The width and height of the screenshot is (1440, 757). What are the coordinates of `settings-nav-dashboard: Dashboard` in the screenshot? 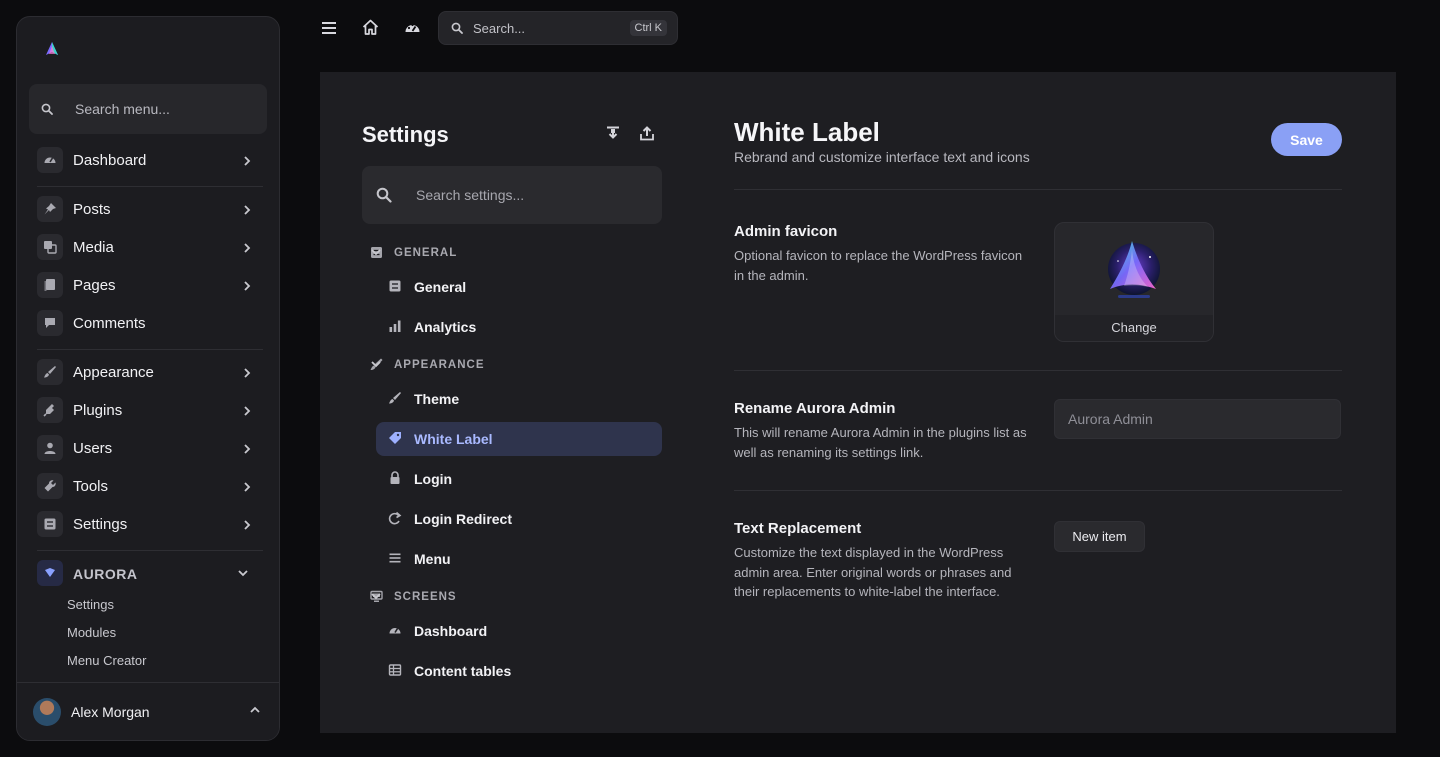 It's located at (519, 631).